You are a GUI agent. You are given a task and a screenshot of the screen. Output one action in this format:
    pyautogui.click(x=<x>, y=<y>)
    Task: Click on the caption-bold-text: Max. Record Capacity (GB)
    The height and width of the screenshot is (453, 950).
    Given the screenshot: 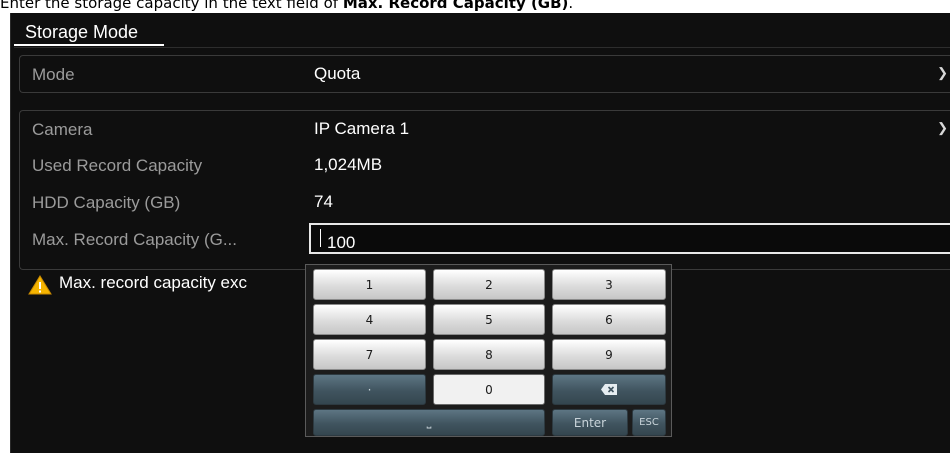 What is the action you would take?
    pyautogui.click(x=455, y=6)
    